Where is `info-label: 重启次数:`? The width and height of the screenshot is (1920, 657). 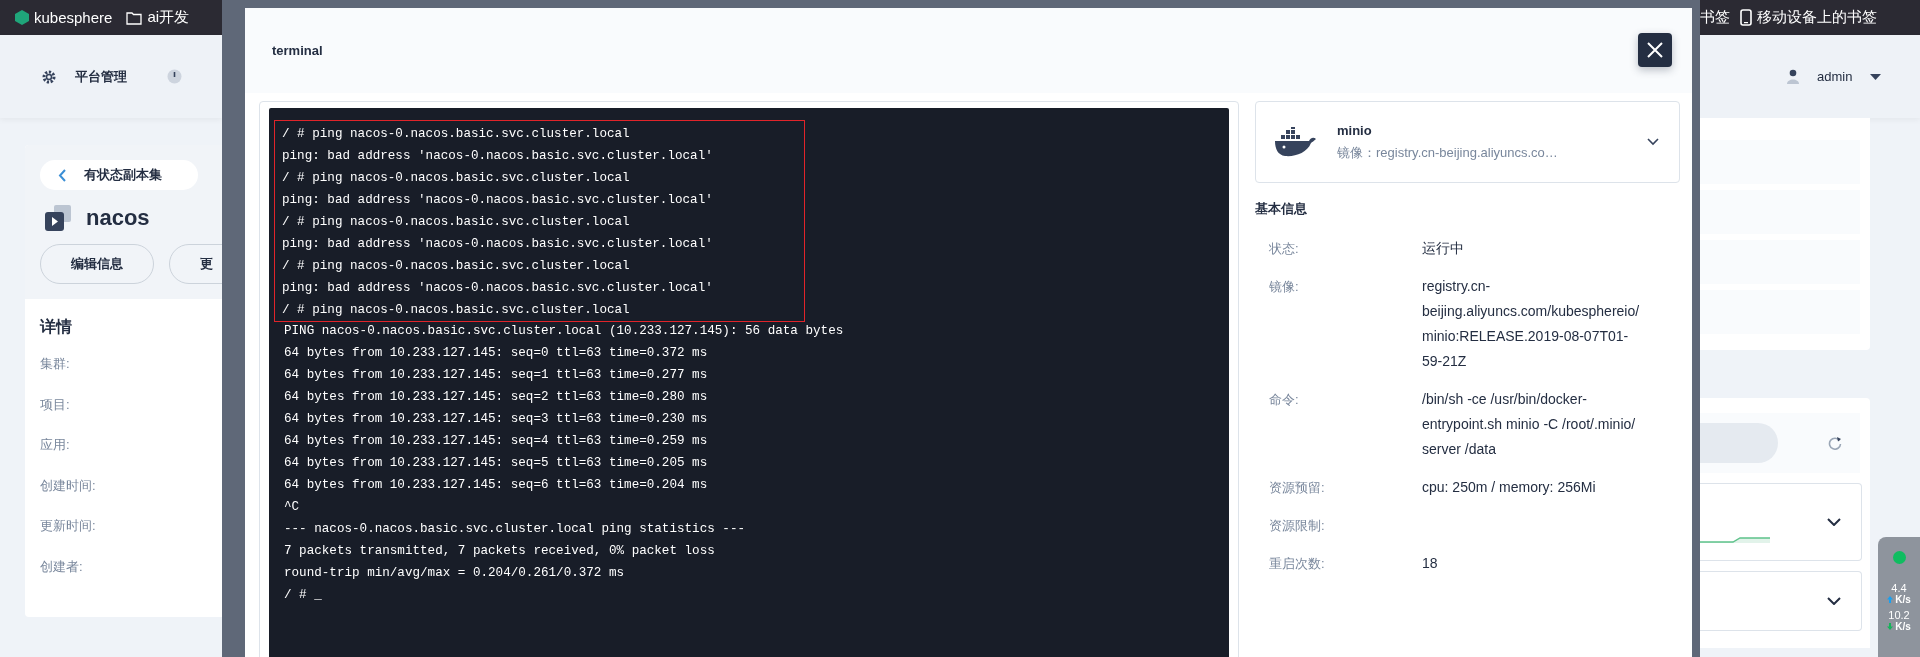 info-label: 重启次数: is located at coordinates (1297, 564).